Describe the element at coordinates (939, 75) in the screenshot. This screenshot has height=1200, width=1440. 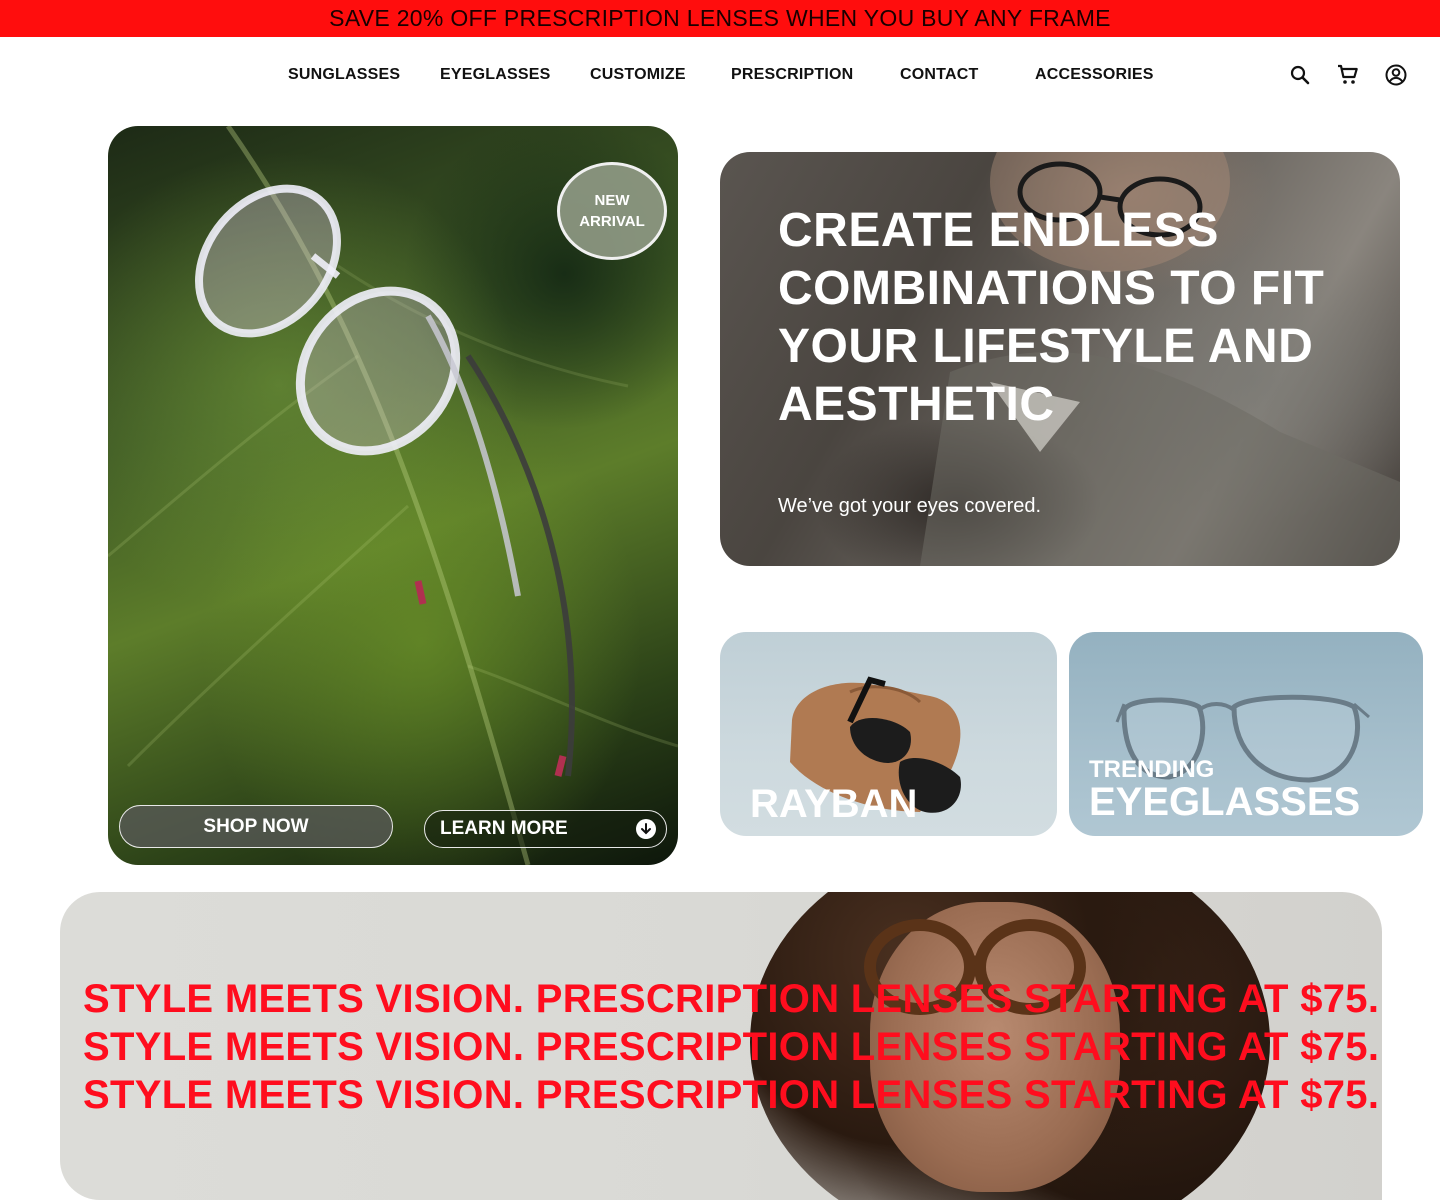
I see `nav-contact: CONTACT` at that location.